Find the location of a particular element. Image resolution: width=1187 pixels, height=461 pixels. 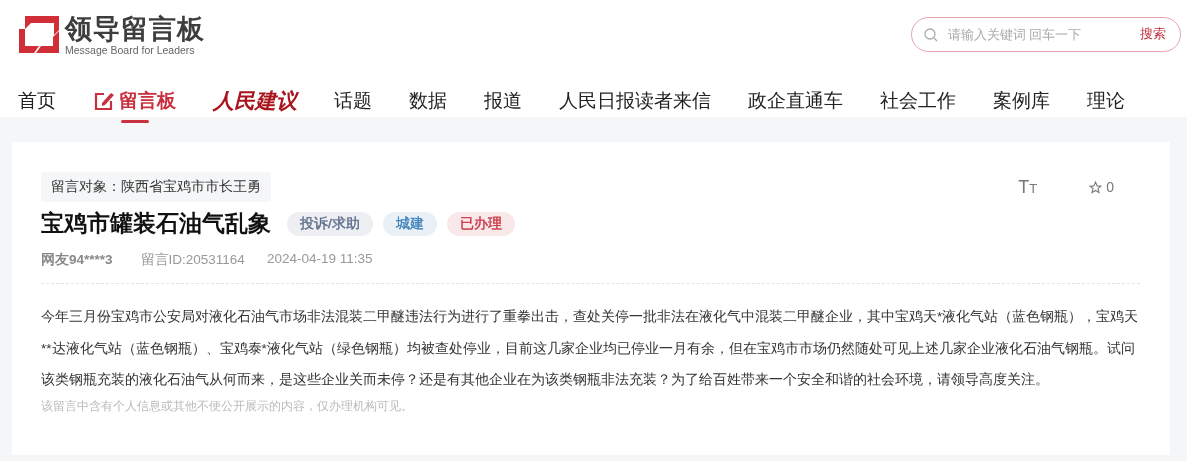

star-icon is located at coordinates (1096, 187).